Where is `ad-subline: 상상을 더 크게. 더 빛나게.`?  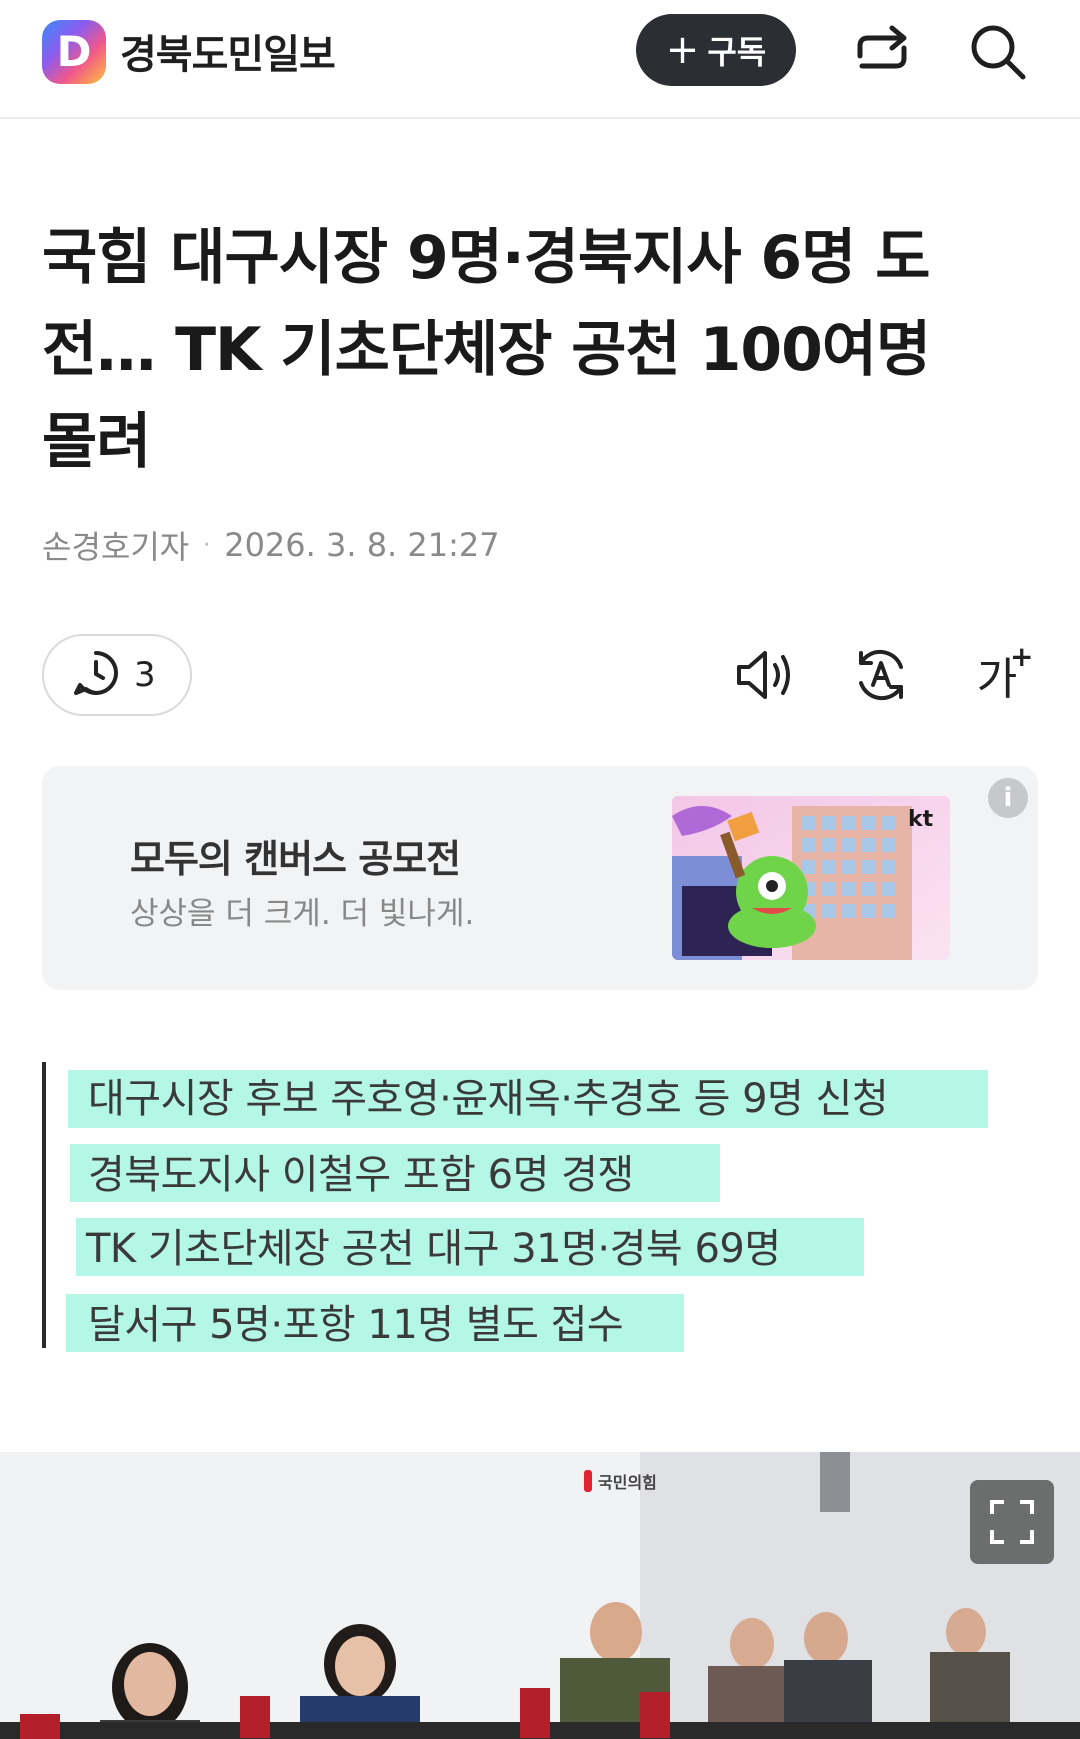
ad-subline: 상상을 더 크게. 더 빛나게. is located at coordinates (302, 914).